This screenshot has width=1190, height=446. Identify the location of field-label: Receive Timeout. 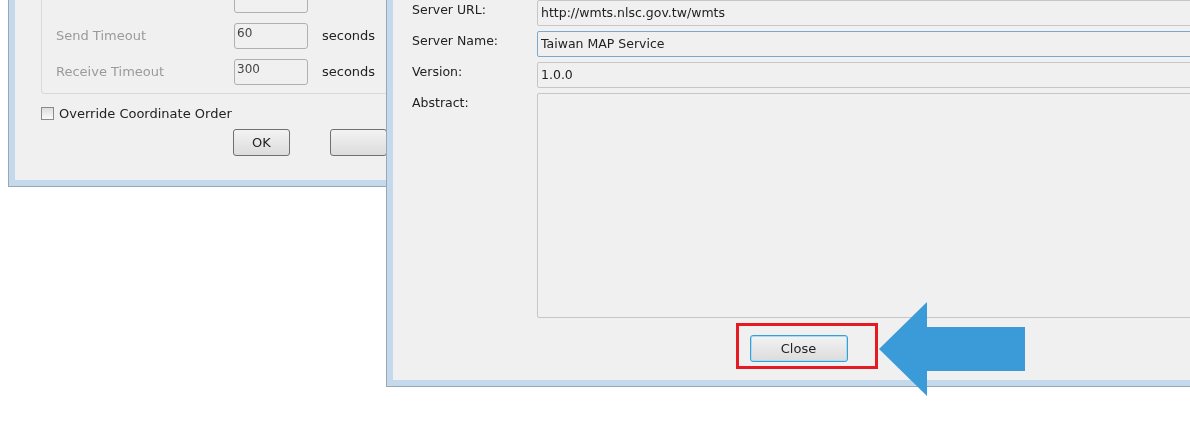
(111, 71).